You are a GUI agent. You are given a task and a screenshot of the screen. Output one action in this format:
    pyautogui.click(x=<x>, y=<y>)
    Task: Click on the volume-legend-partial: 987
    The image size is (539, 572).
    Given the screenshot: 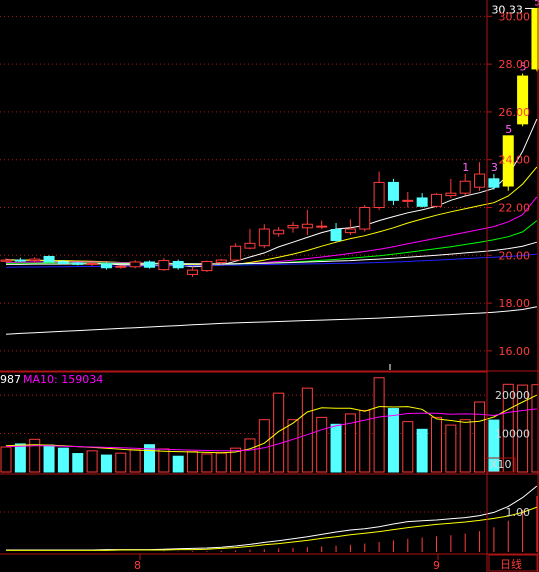 What is the action you would take?
    pyautogui.click(x=10, y=379)
    